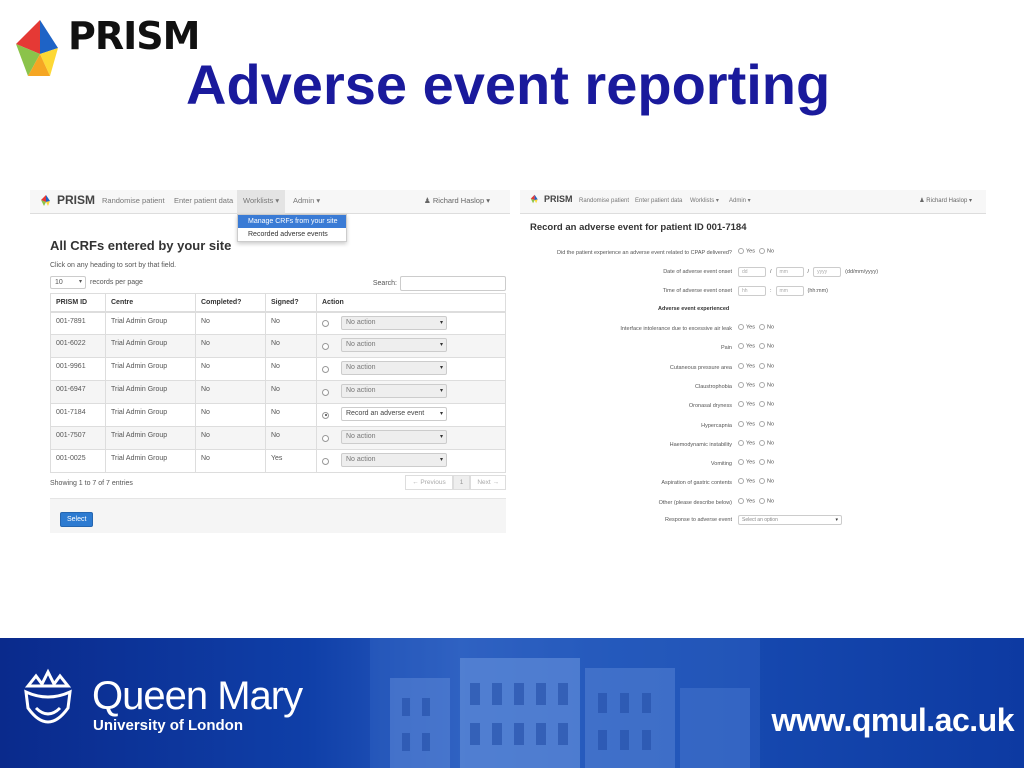 Image resolution: width=1024 pixels, height=768 pixels. I want to click on pager-previous: ← Previous, so click(429, 482).